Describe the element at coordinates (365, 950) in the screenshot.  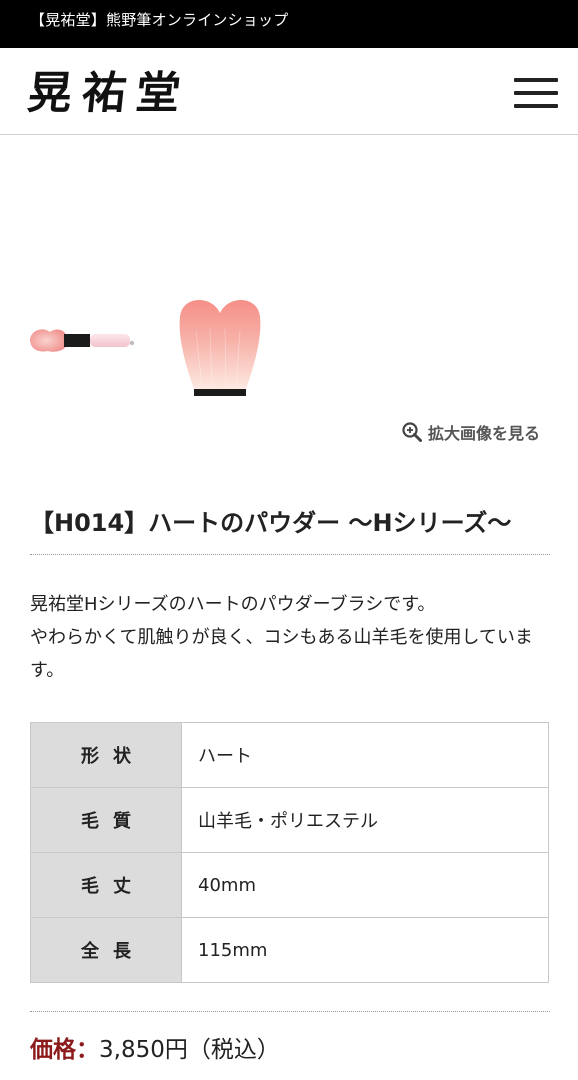
I see `spec-value: 115mm` at that location.